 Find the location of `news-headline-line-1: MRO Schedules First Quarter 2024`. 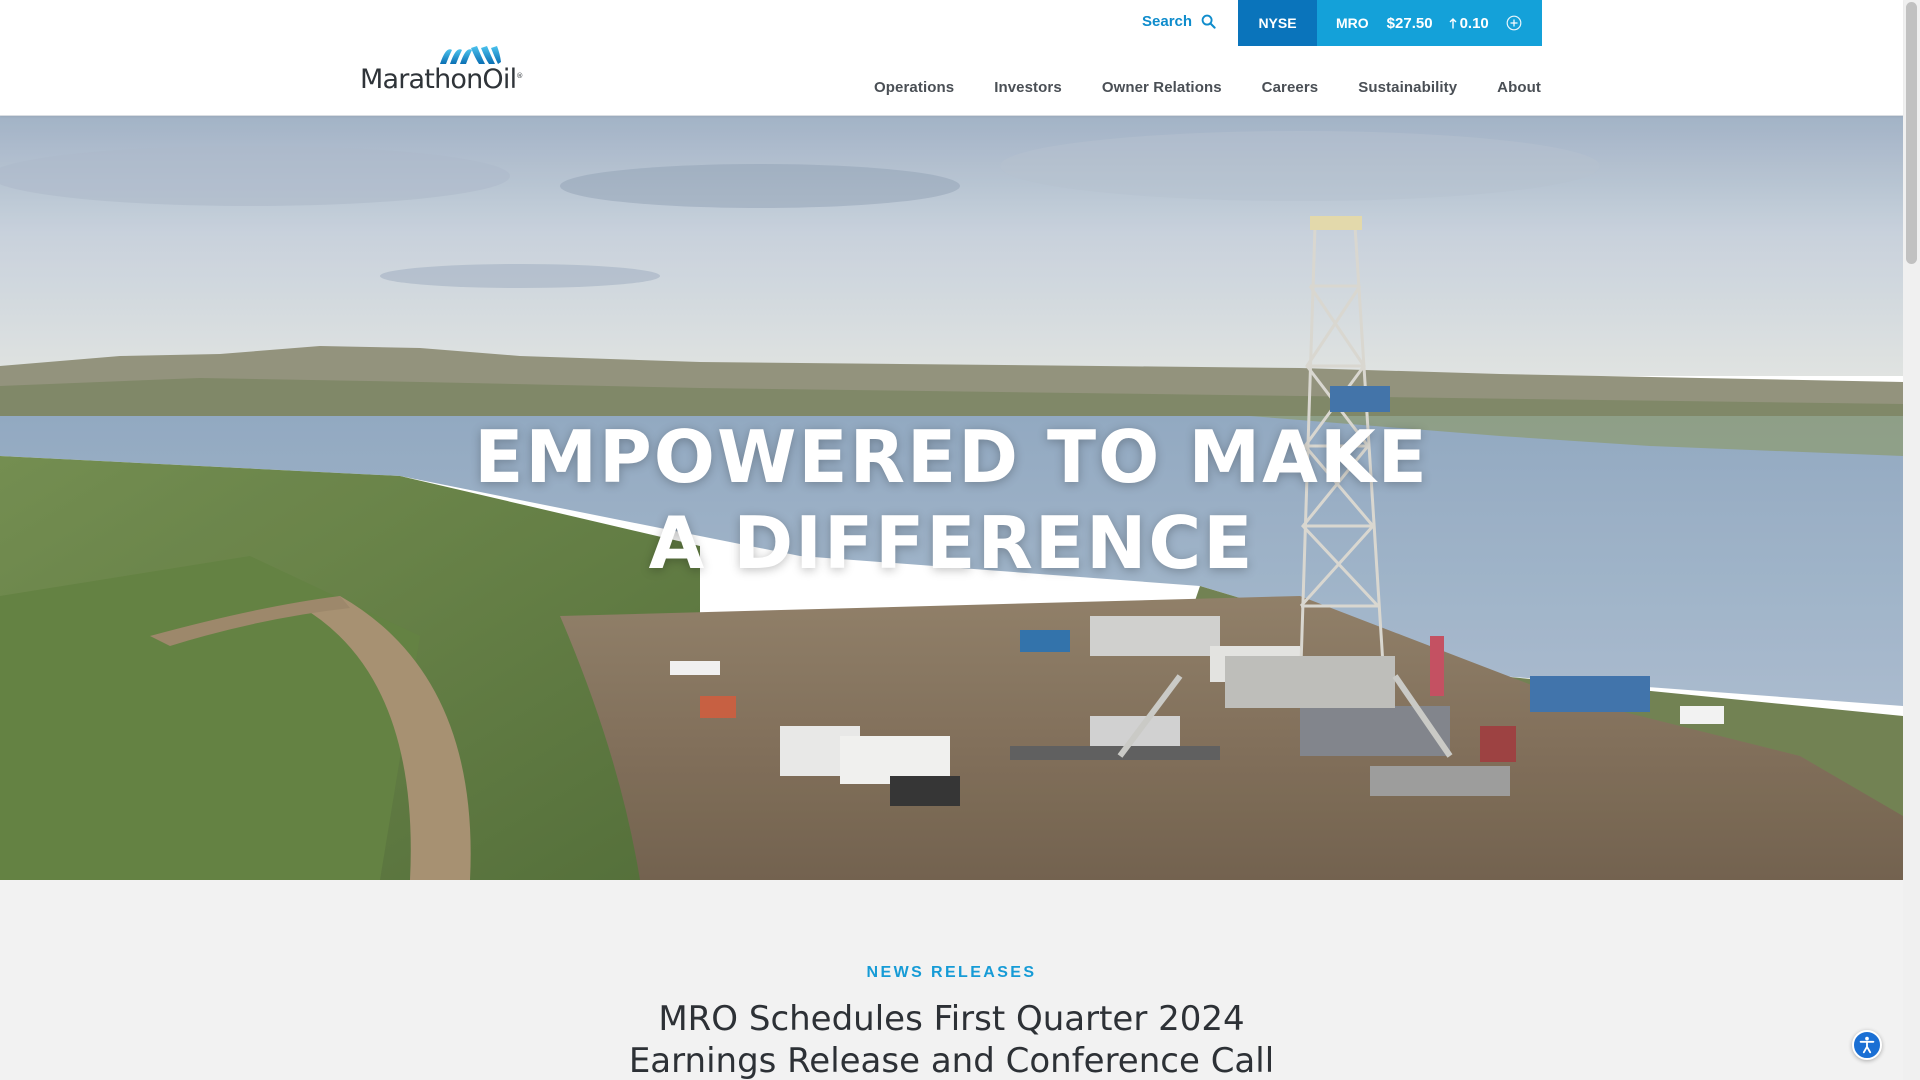

news-headline-line-1: MRO Schedules First Quarter 2024 is located at coordinates (951, 1019).